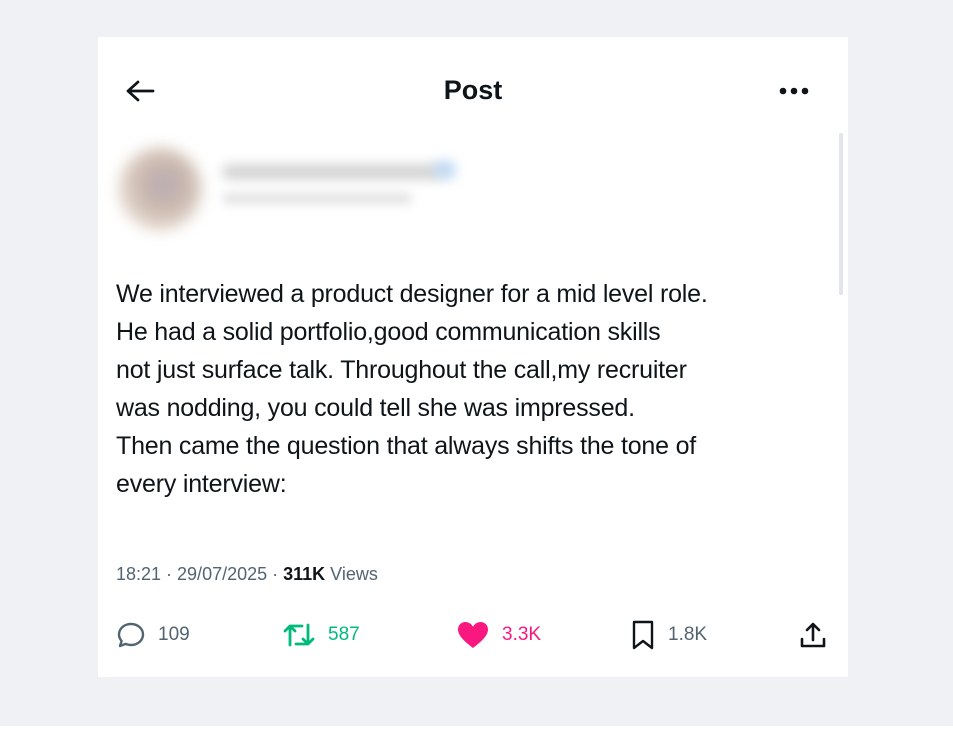 The width and height of the screenshot is (953, 752). Describe the element at coordinates (131, 635) in the screenshot. I see `reply-bubble-icon` at that location.